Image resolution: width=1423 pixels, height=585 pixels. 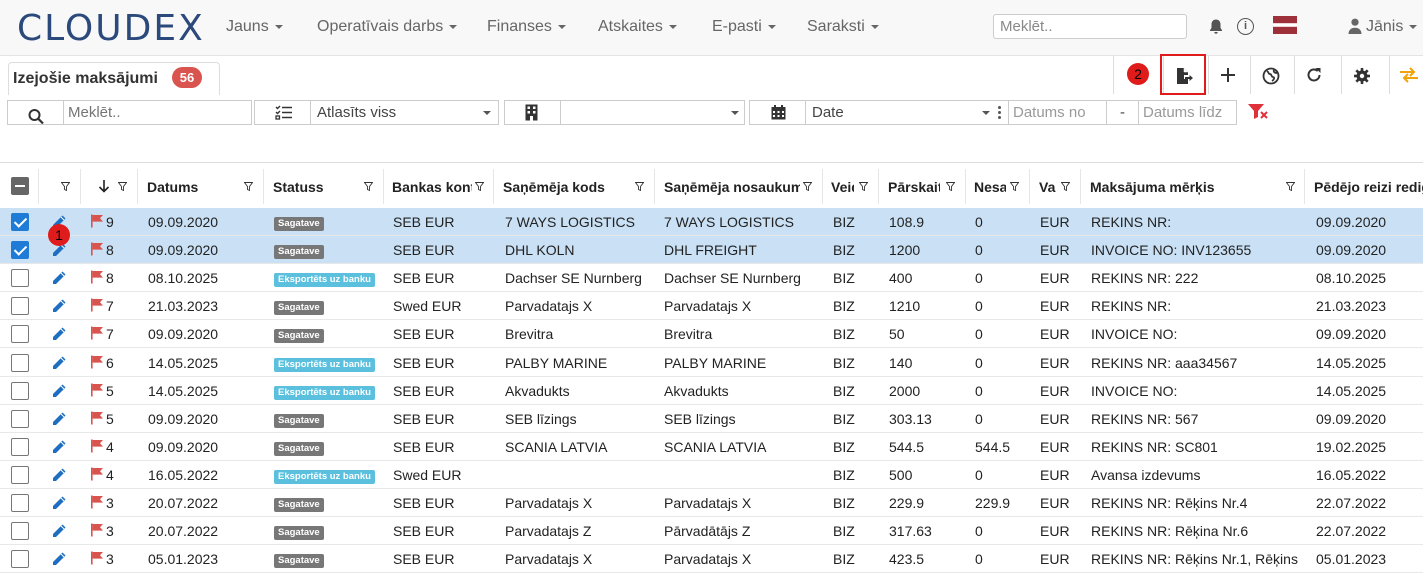 I want to click on col-type: Veids, so click(x=842, y=187).